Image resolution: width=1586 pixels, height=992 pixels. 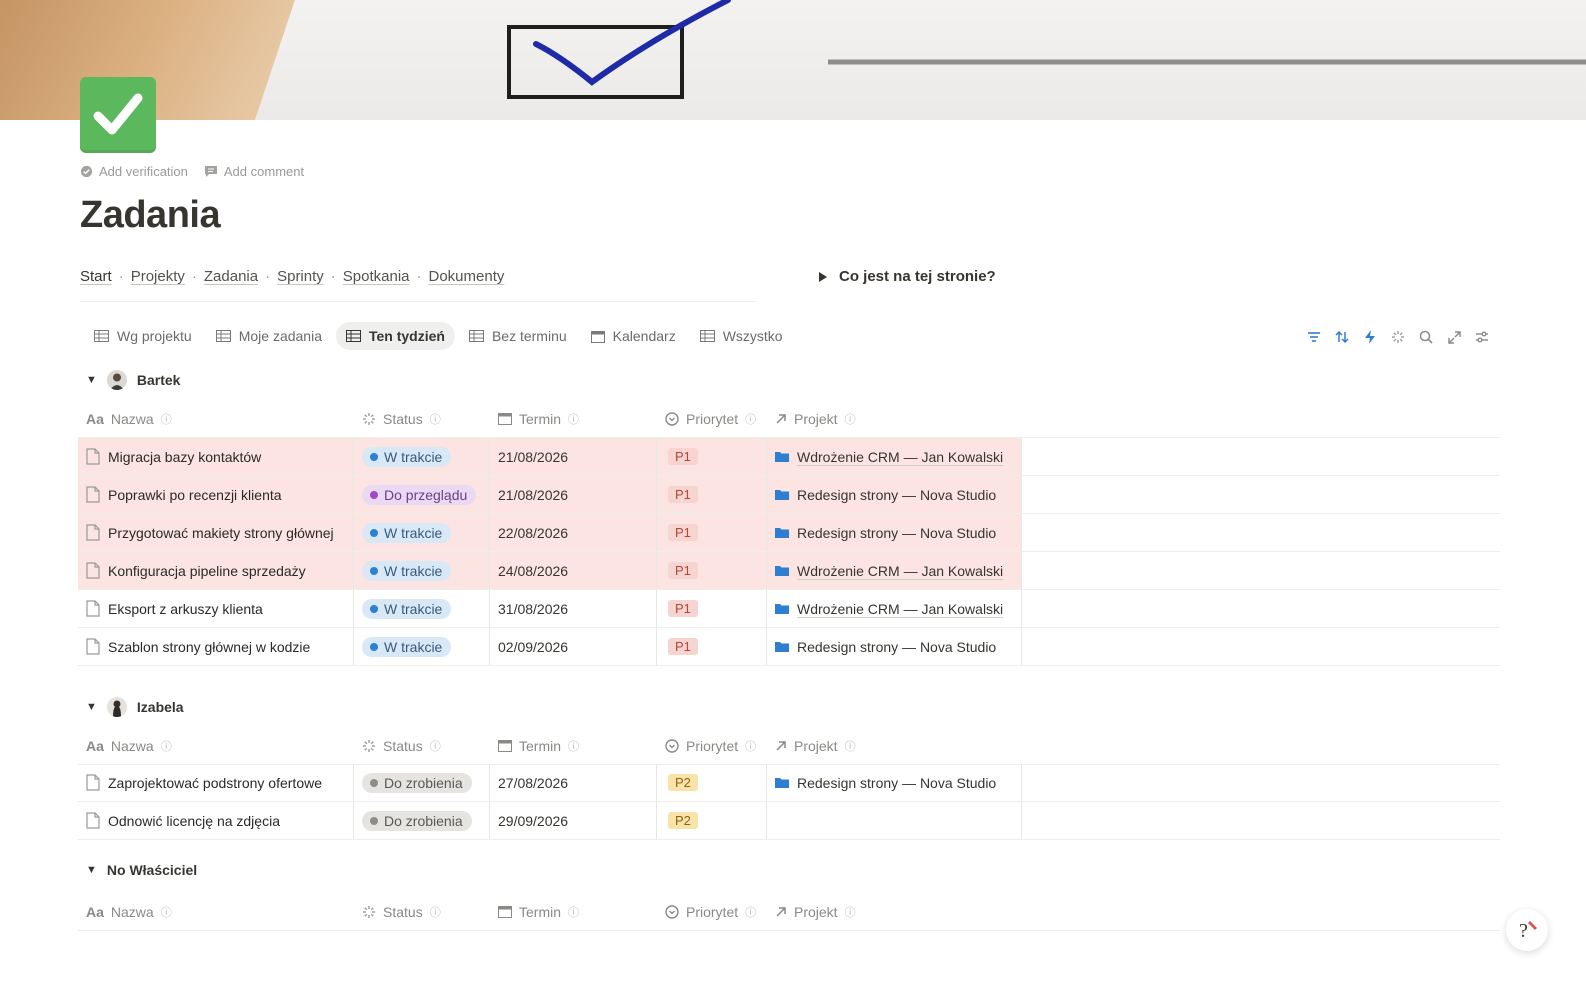 I want to click on expand-icon, so click(x=1454, y=337).